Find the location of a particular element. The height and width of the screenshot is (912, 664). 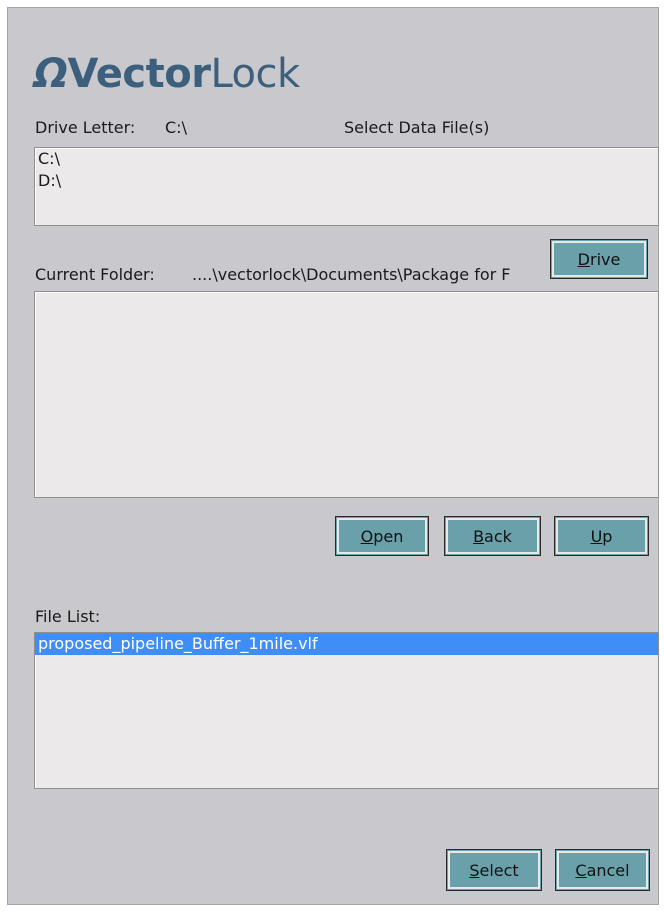

select-button-label: elect is located at coordinates (499, 870).